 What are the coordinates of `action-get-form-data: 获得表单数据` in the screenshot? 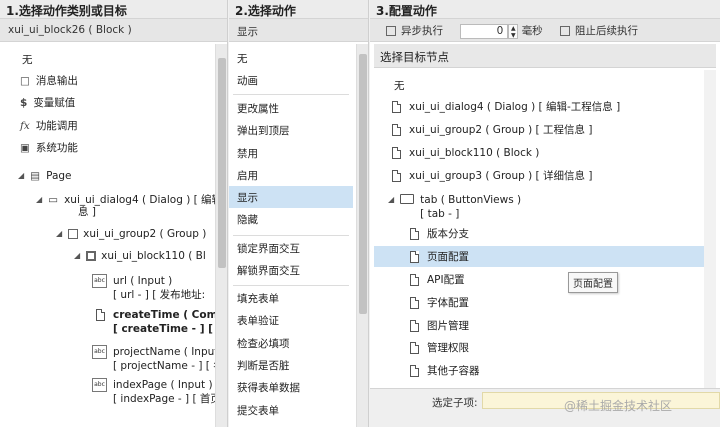 It's located at (291, 387).